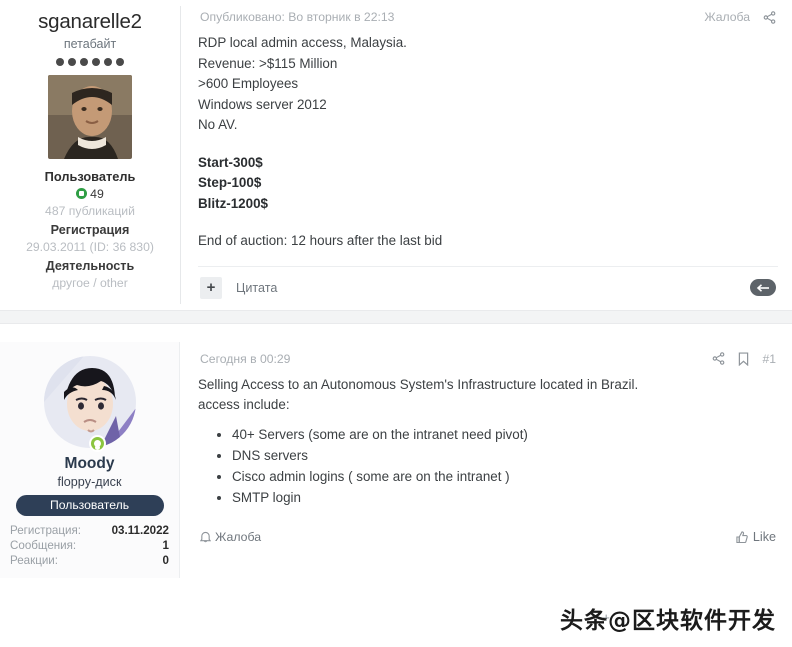  Describe the element at coordinates (743, 358) in the screenshot. I see `bookmark-icon` at that location.